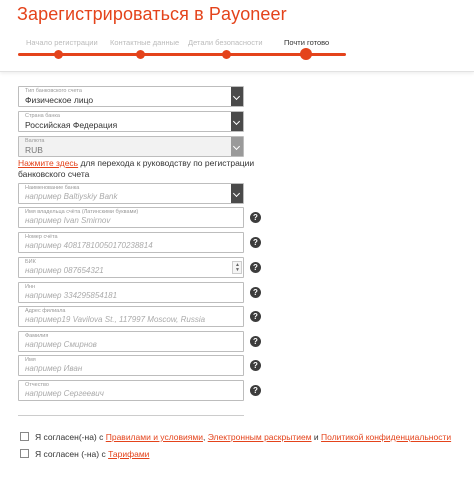 The image size is (474, 482). I want to click on privacy-link: Политикой конфиденциальности, so click(386, 437).